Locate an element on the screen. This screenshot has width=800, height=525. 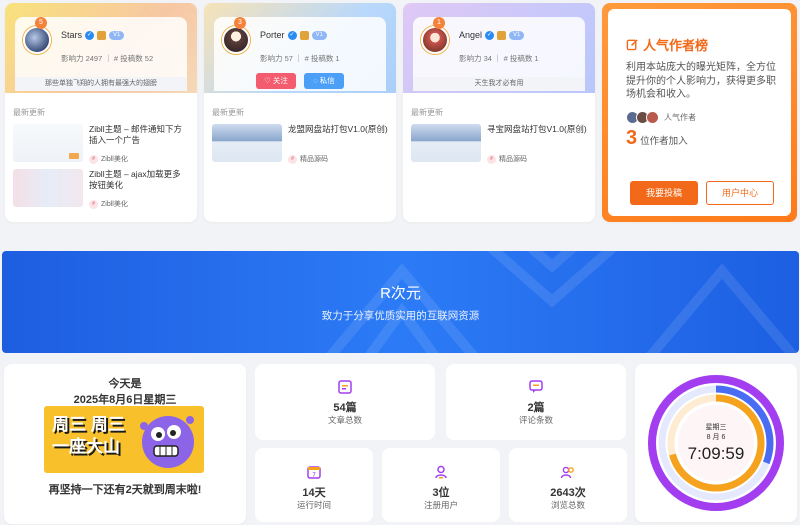
post-item: 龙盟网盘站打包V1.0(原创) # 精品源码 is located at coordinates (300, 145).